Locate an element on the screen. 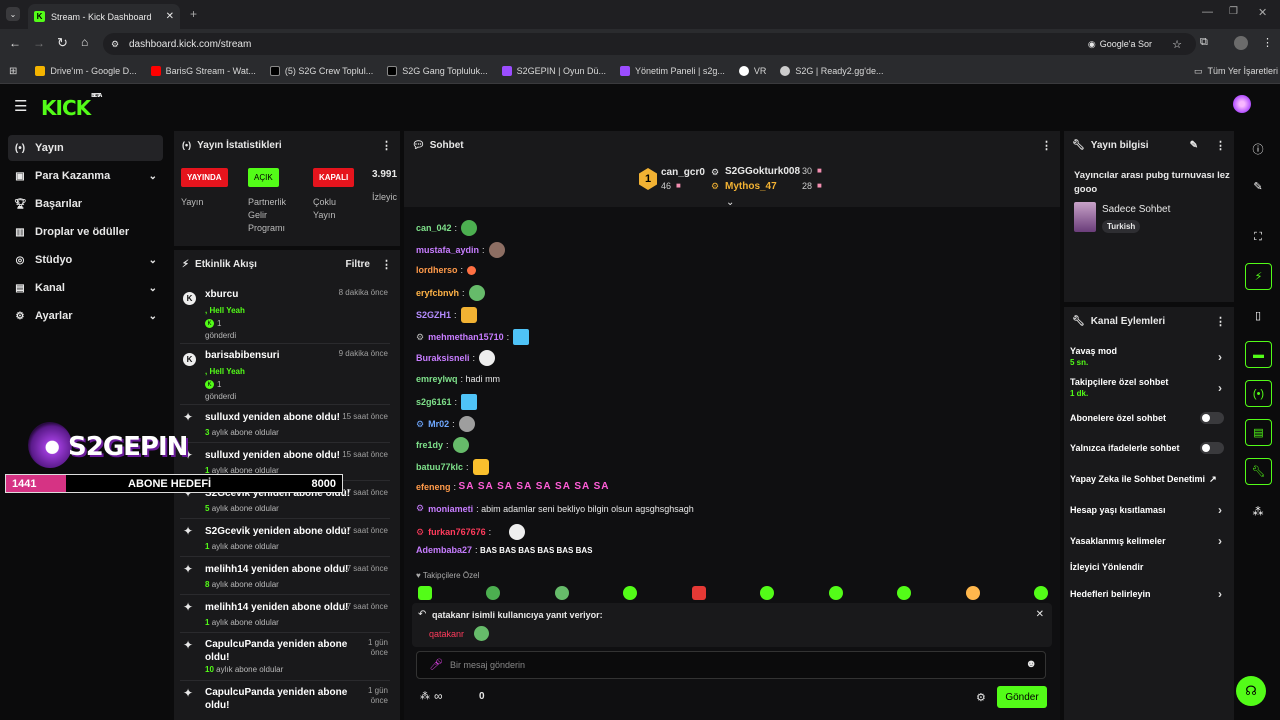 Image resolution: width=1280 pixels, height=720 pixels. tools-toggle-button: 🔧︎ is located at coordinates (1258, 471).